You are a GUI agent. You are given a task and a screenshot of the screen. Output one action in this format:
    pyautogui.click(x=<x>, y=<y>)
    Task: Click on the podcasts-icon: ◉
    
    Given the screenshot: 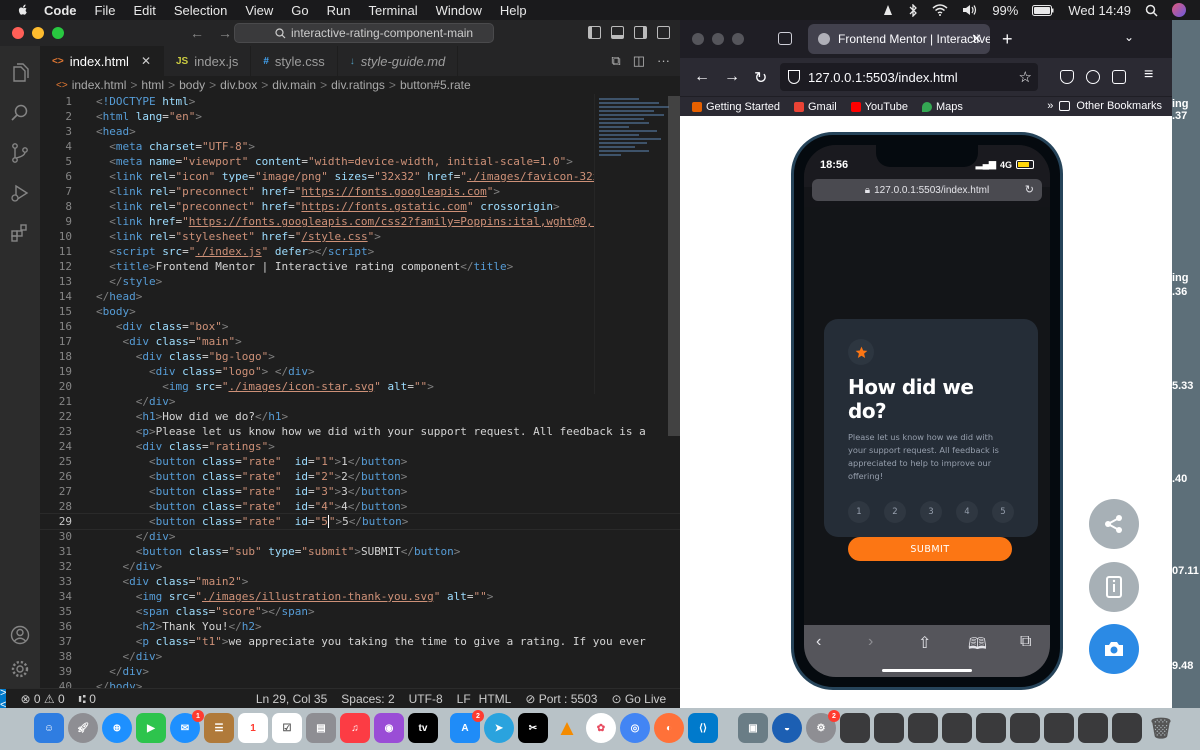 What is the action you would take?
    pyautogui.click(x=389, y=728)
    